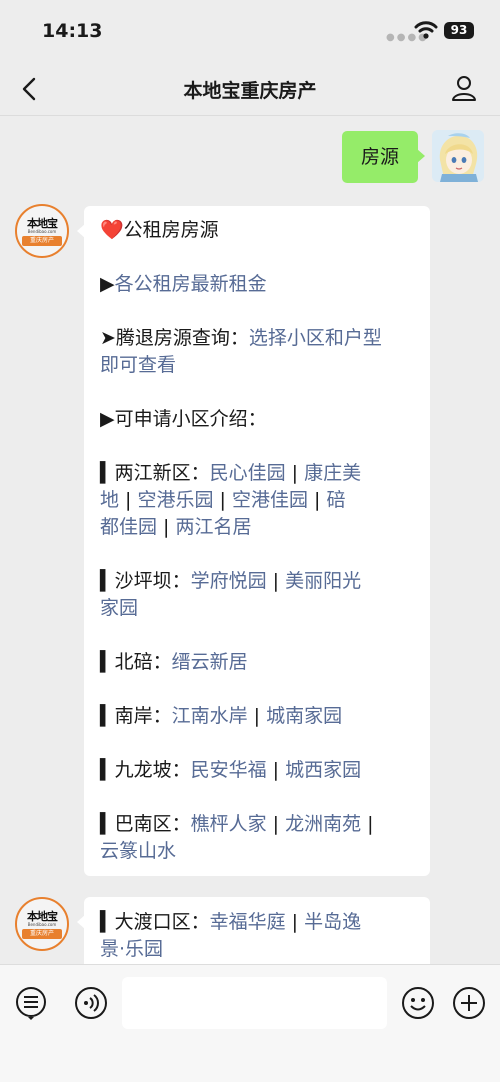 The width and height of the screenshot is (500, 1082). I want to click on message-line: 即可查看, so click(259, 365).